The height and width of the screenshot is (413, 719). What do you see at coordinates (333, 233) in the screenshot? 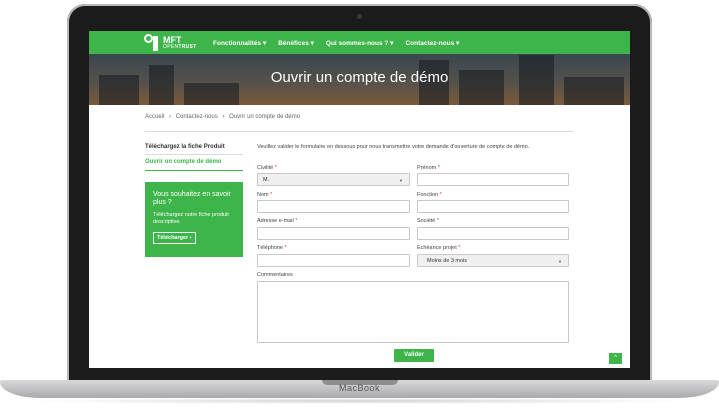
I see `email-input` at bounding box center [333, 233].